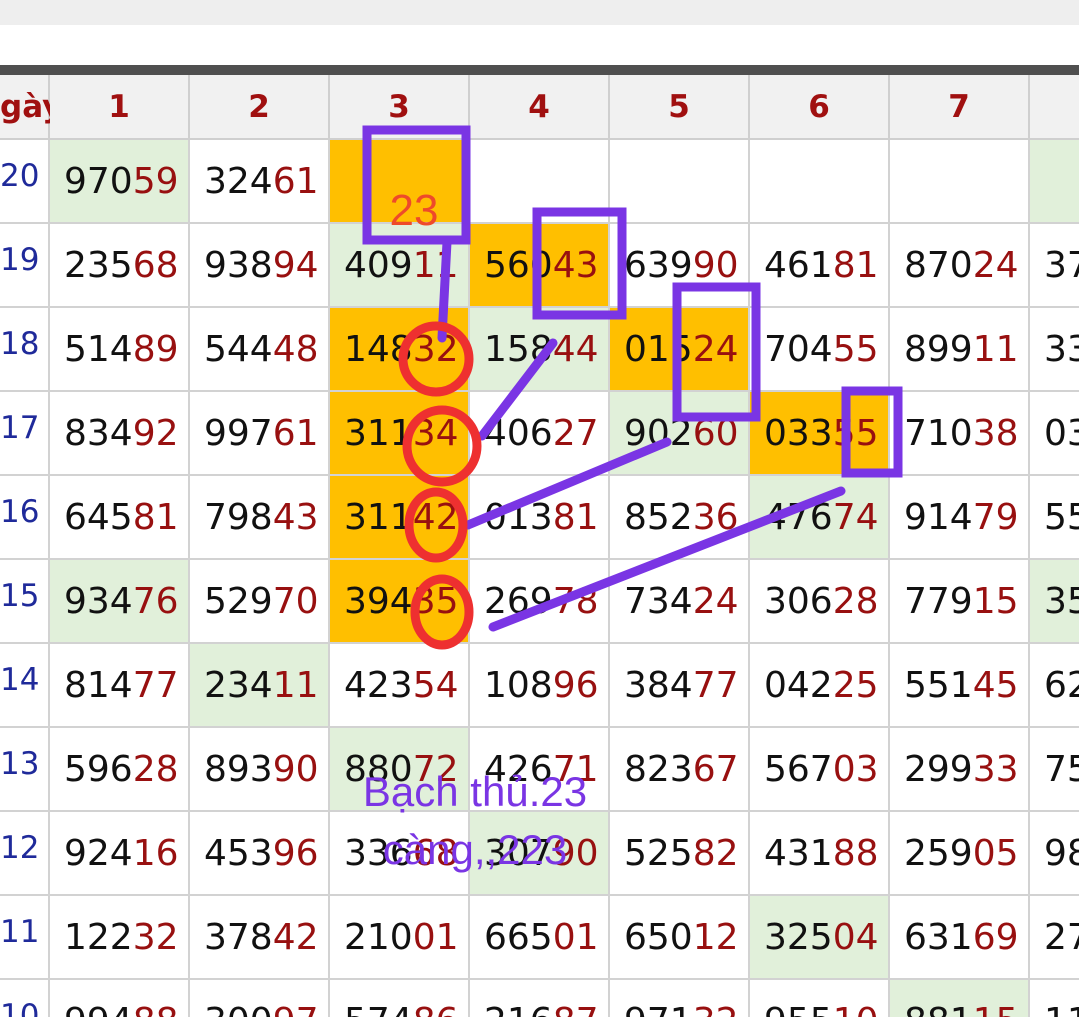 This screenshot has height=1017, width=1079. I want to click on annotation-box-col4, so click(579, 263).